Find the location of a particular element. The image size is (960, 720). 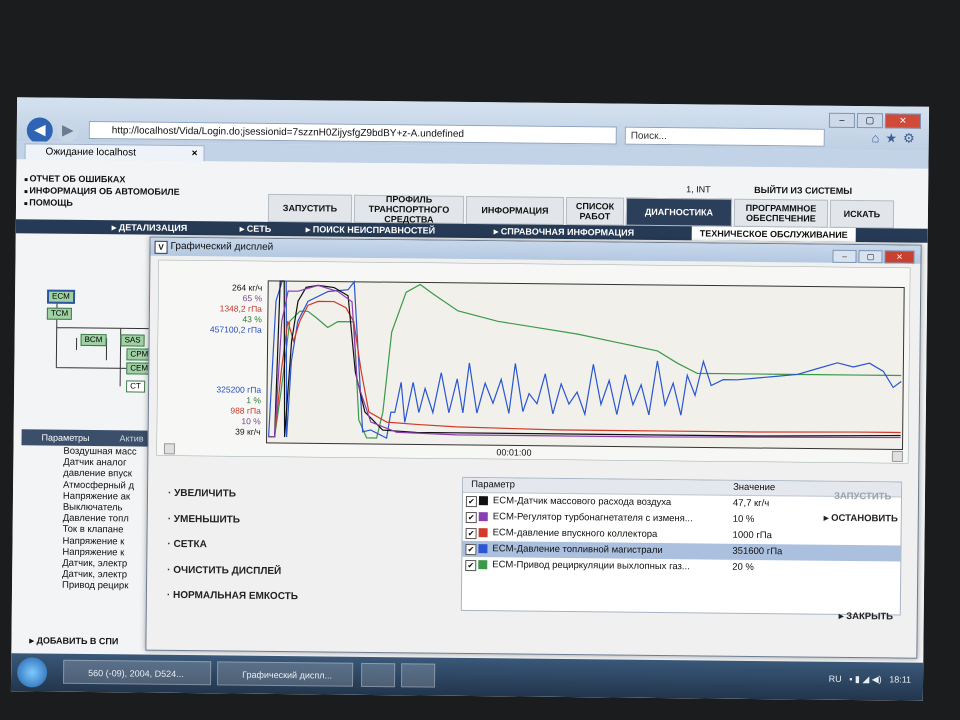

dialog-window-controls: – ▢ ✕ is located at coordinates (872, 257).